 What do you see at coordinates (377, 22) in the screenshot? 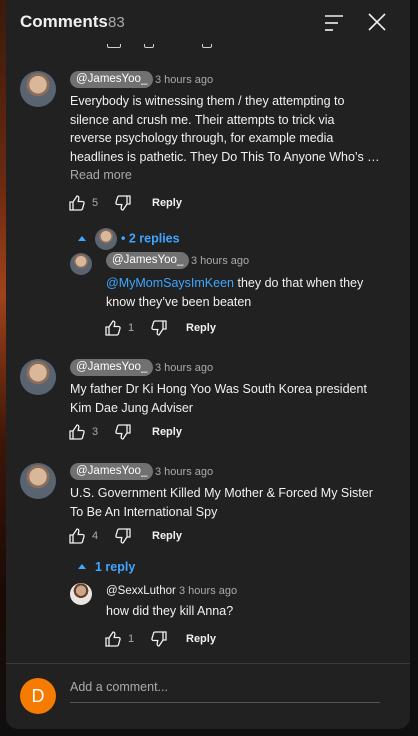
I see `close-icon` at bounding box center [377, 22].